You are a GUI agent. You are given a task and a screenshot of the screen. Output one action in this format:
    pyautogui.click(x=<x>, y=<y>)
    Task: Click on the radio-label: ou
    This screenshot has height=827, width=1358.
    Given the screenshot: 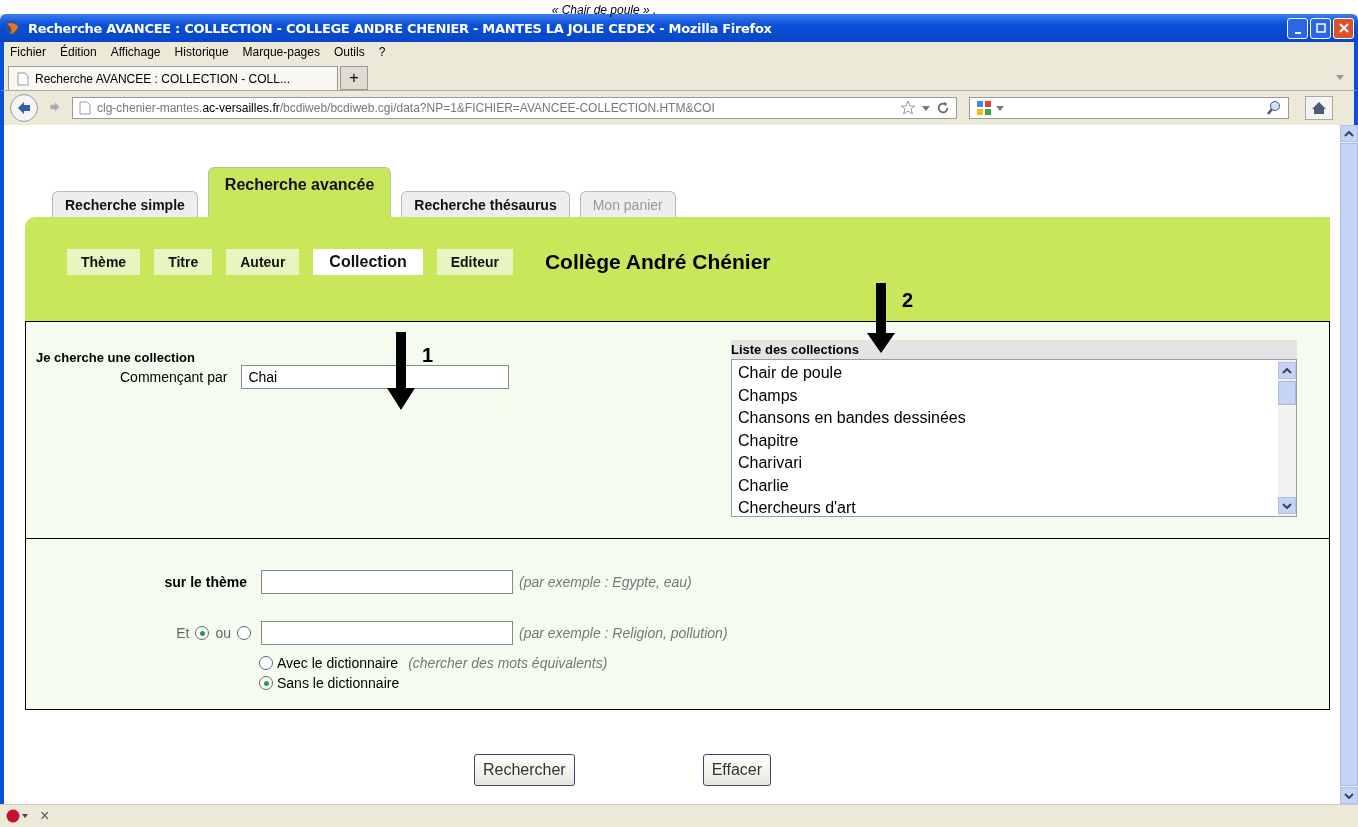 What is the action you would take?
    pyautogui.click(x=223, y=633)
    